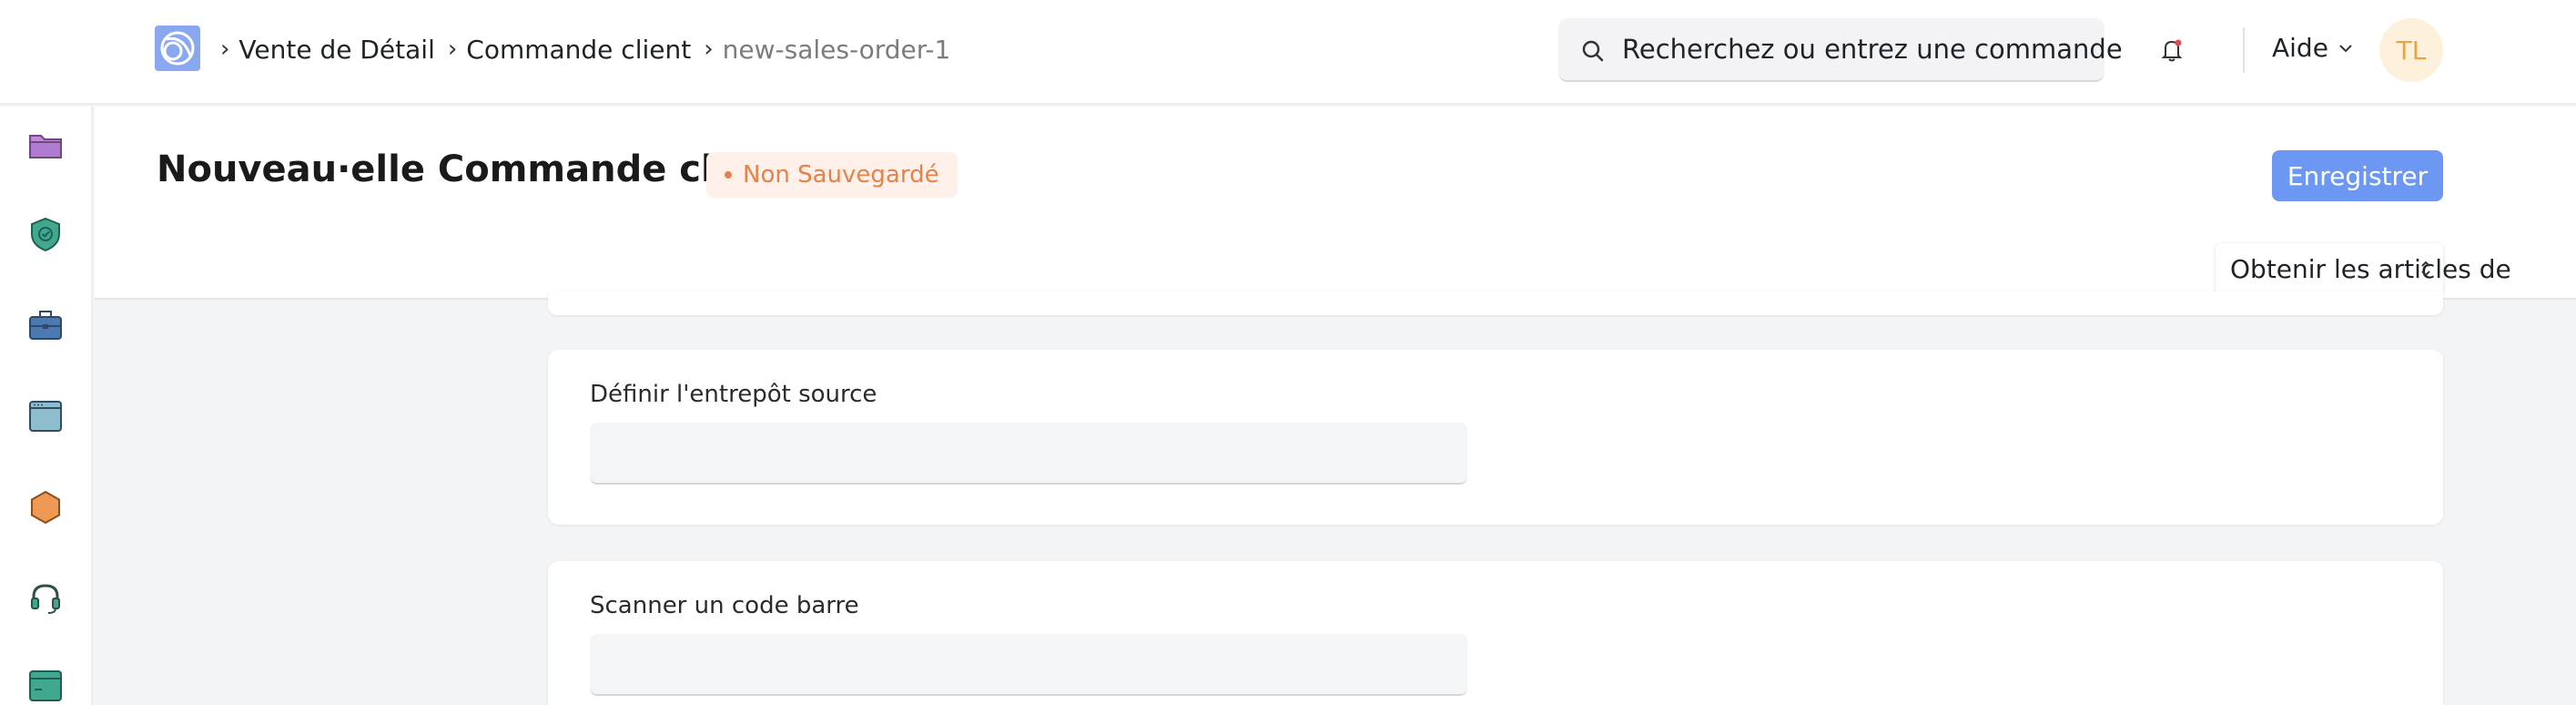 The height and width of the screenshot is (705, 2576). I want to click on briefcase-icon, so click(45, 325).